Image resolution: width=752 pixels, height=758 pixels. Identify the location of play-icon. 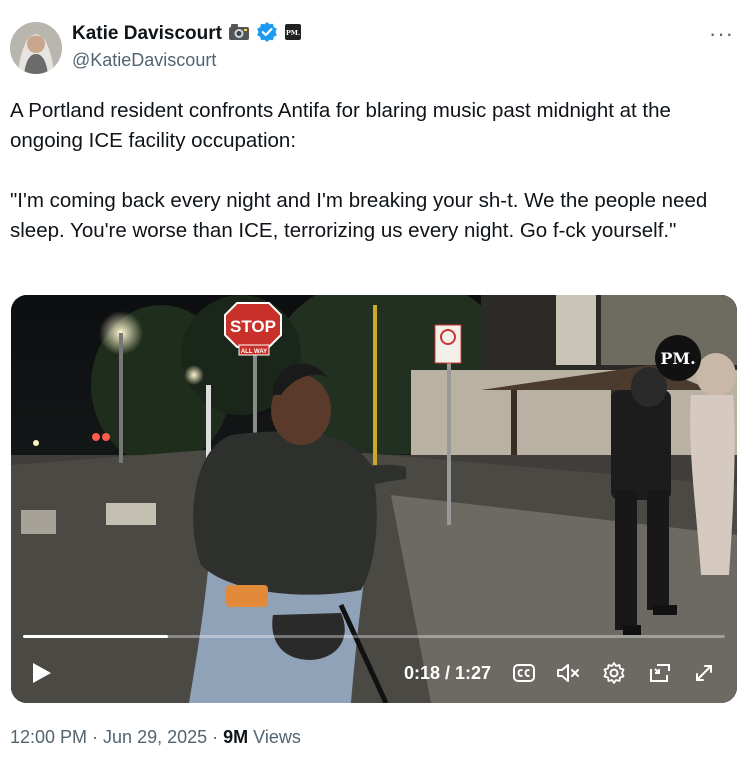
(41, 673).